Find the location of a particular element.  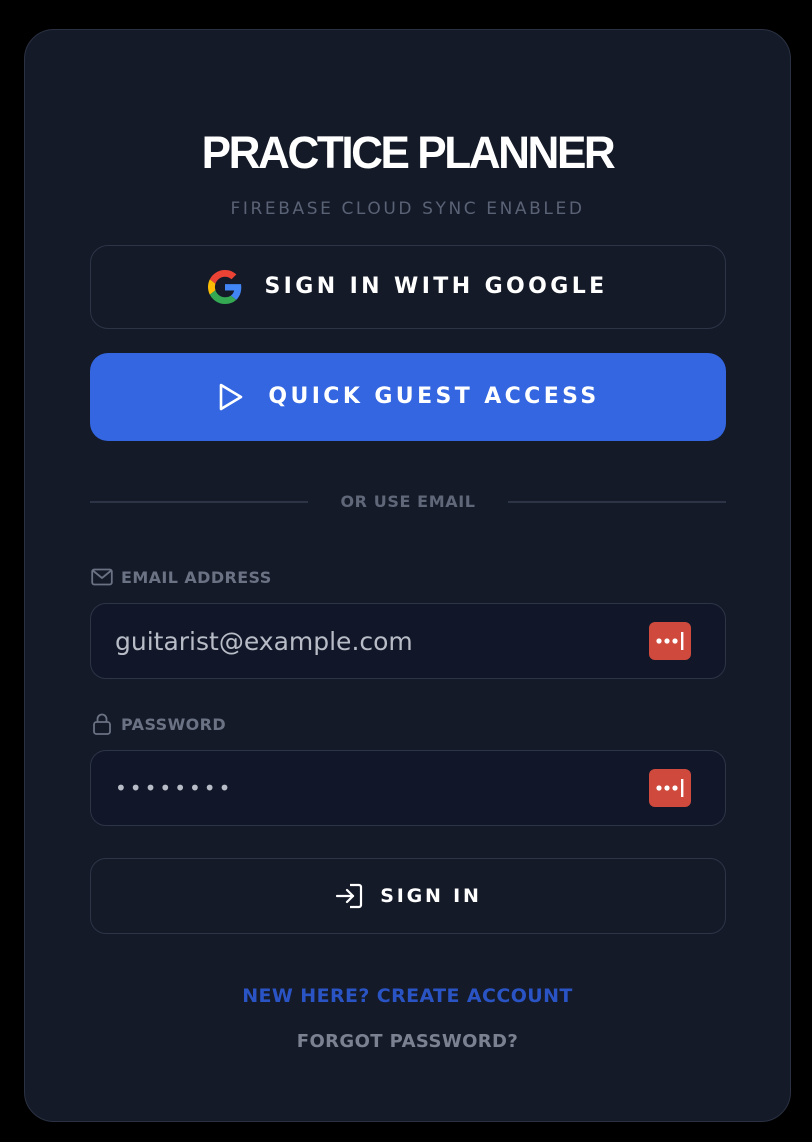

password-input is located at coordinates (375, 788).